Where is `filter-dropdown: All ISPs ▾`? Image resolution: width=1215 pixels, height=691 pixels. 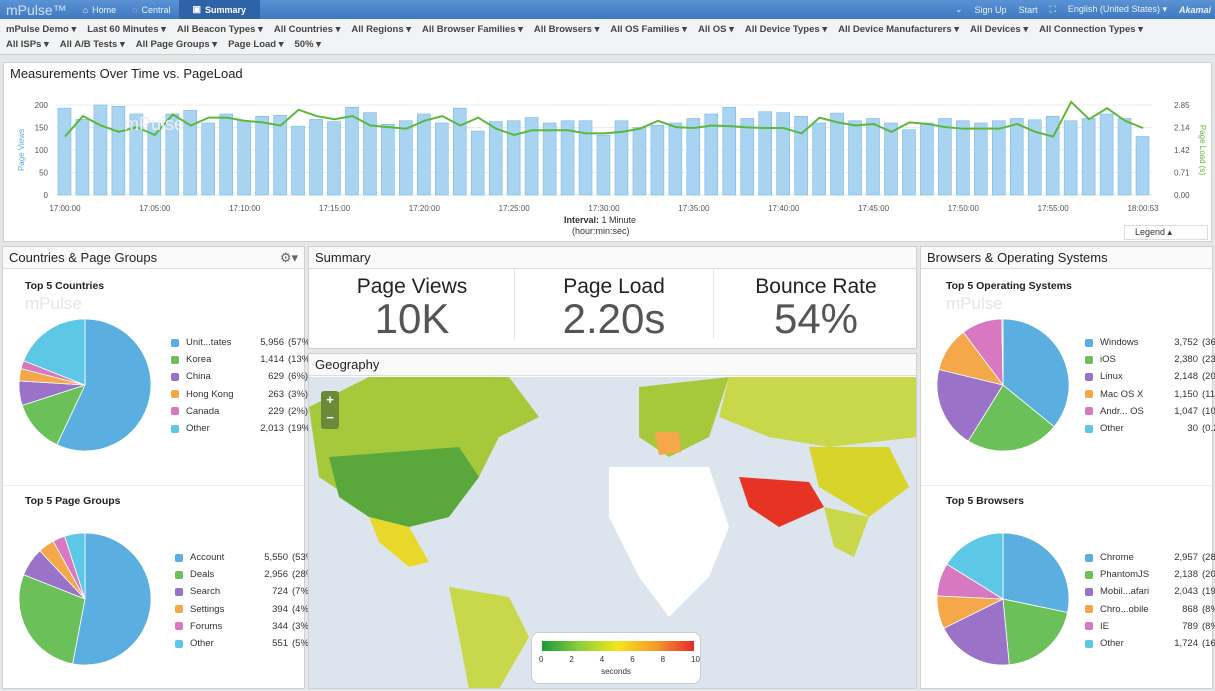
filter-dropdown: All ISPs ▾ is located at coordinates (27, 44).